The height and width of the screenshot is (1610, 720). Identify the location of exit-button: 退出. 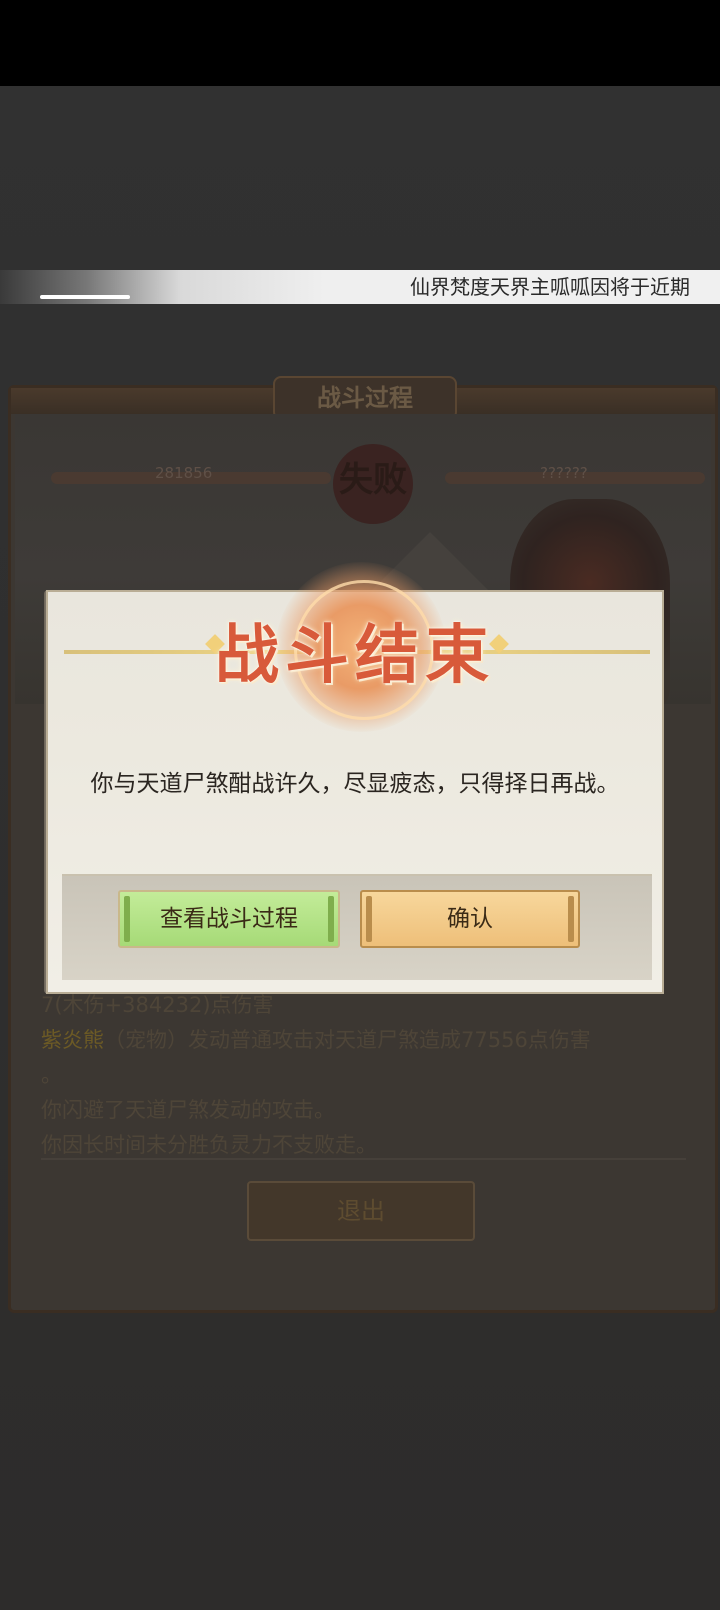
(361, 1211).